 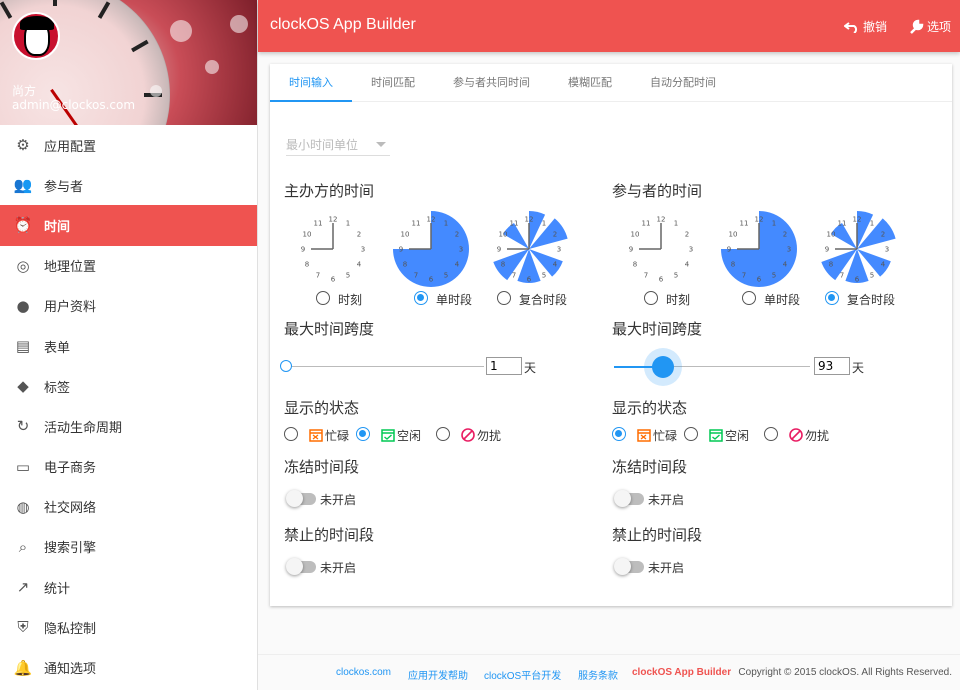 What do you see at coordinates (393, 82) in the screenshot?
I see `tab-1: 时间匹配` at bounding box center [393, 82].